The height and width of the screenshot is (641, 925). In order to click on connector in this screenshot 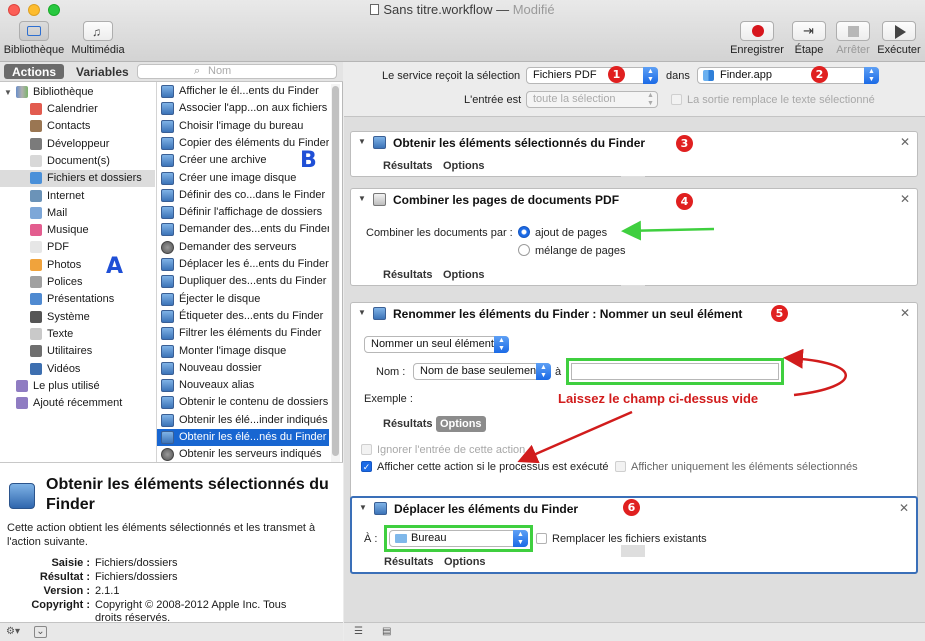, I will do `click(633, 291)`.